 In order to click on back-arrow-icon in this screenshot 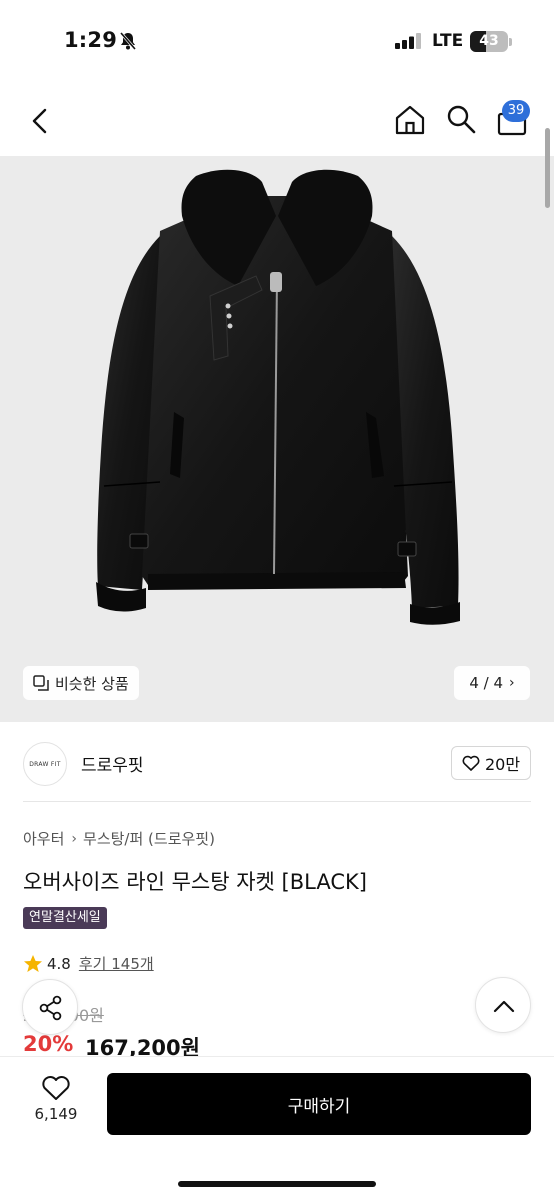, I will do `click(41, 121)`.